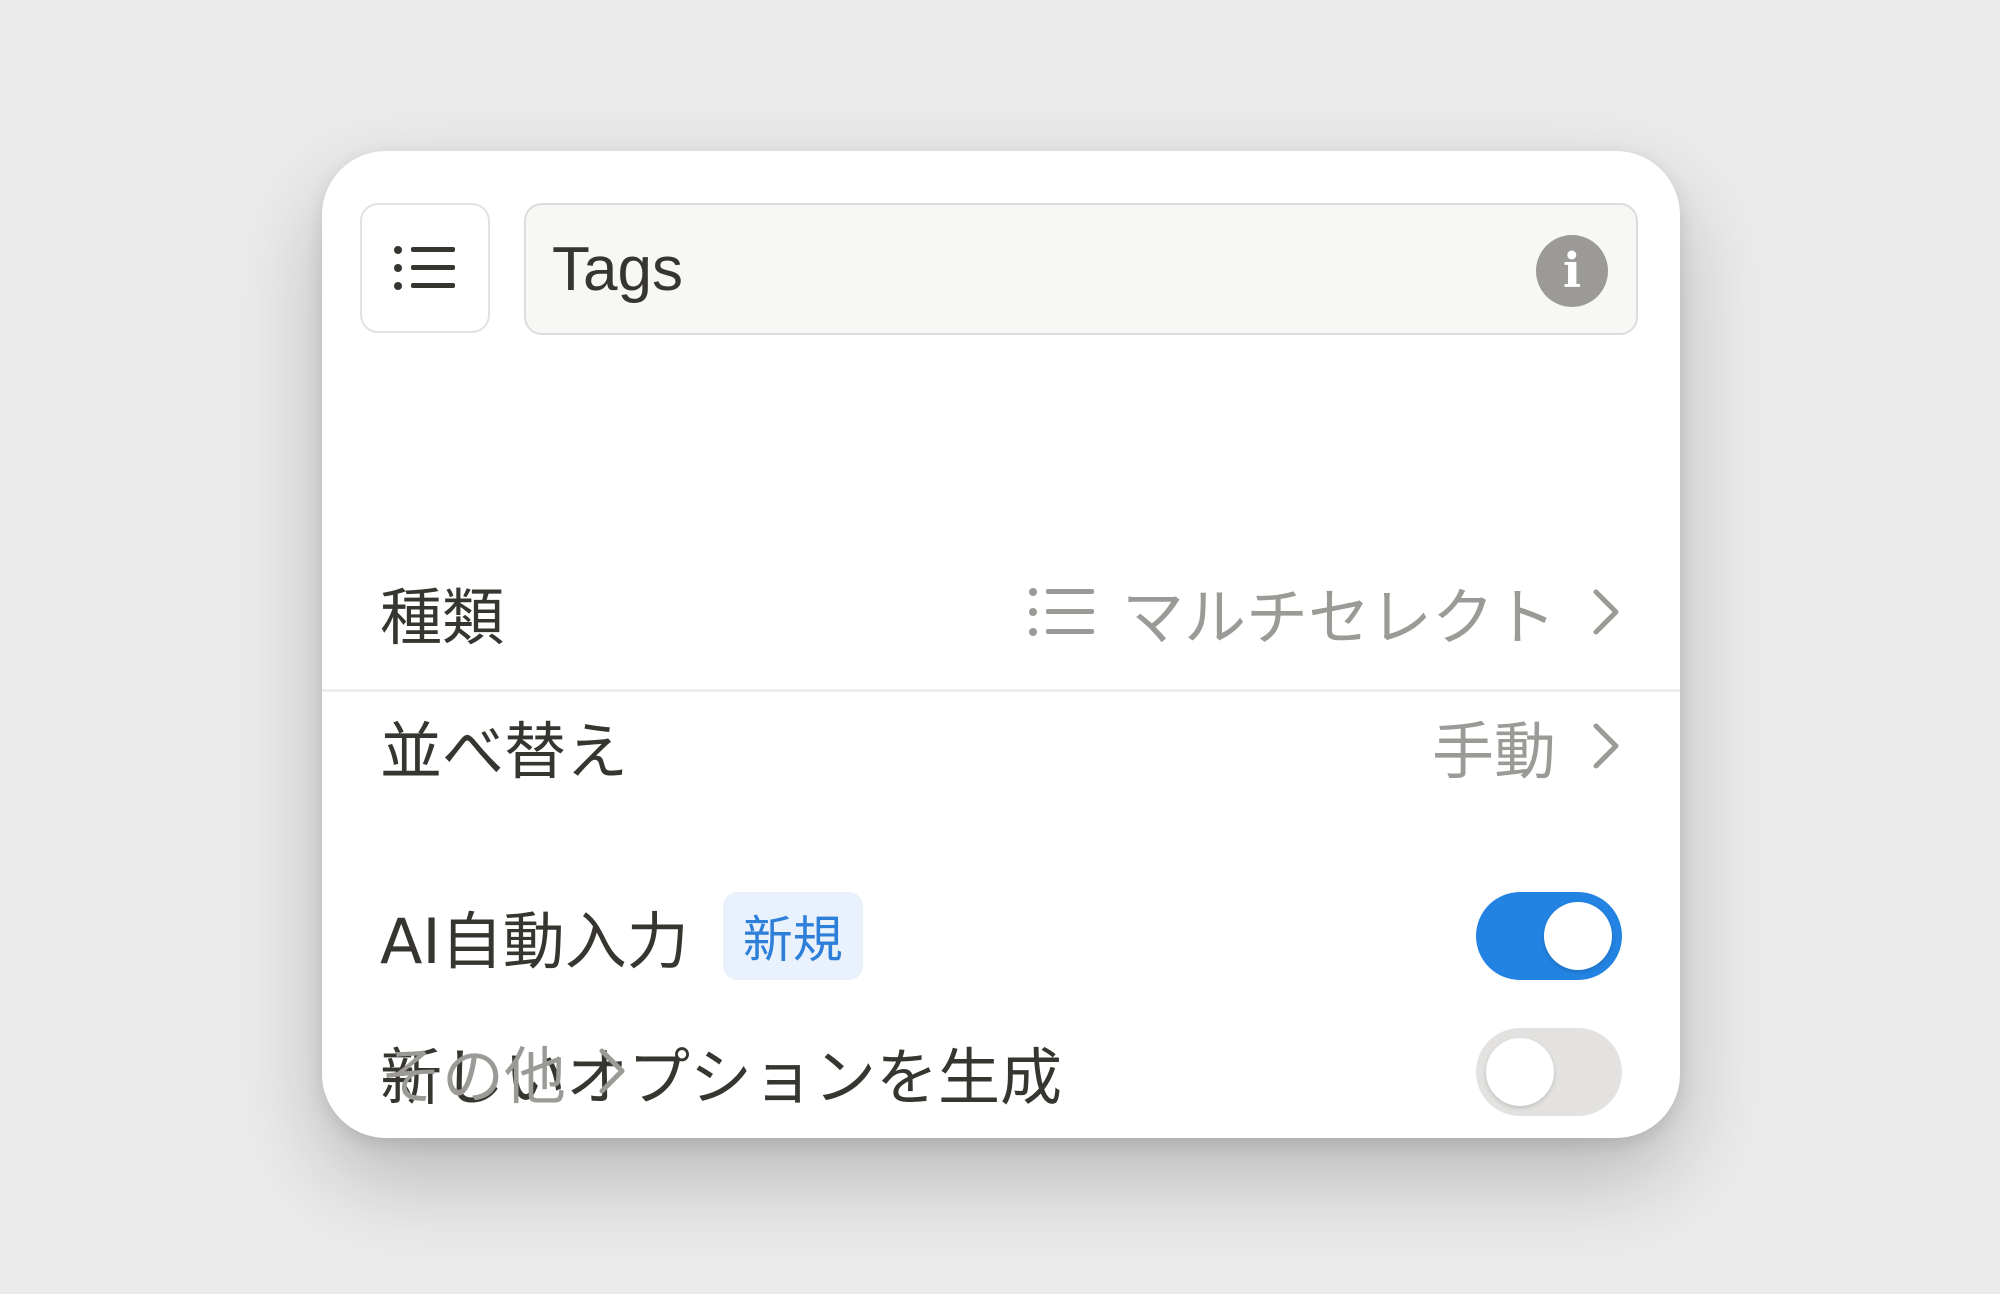  I want to click on property-name-input, so click(1022, 269).